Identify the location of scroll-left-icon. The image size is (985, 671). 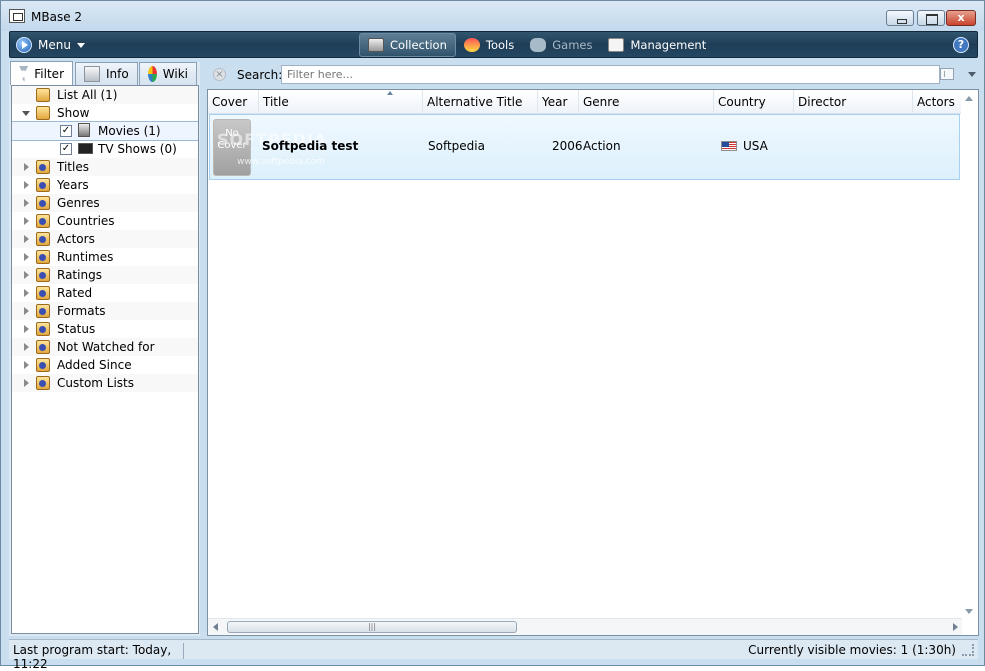
(215, 627).